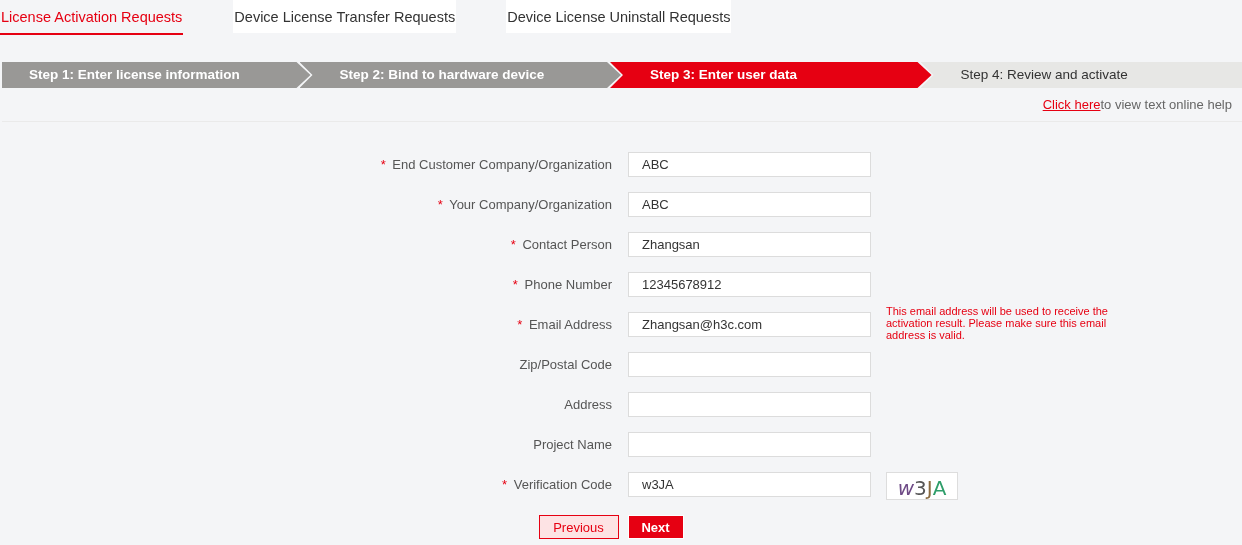  What do you see at coordinates (530, 204) in the screenshot?
I see `field-label: Your Company/Organization` at bounding box center [530, 204].